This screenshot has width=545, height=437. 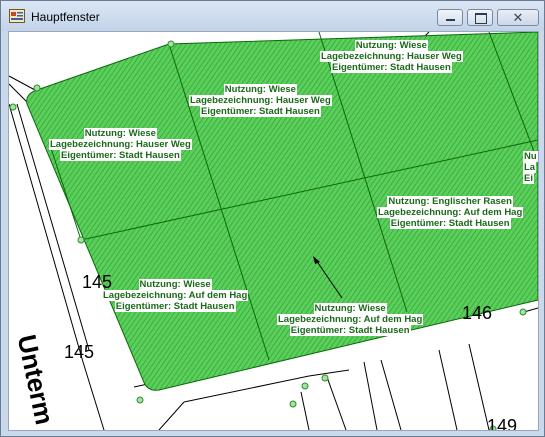 What do you see at coordinates (17, 16) in the screenshot?
I see `app-icon` at bounding box center [17, 16].